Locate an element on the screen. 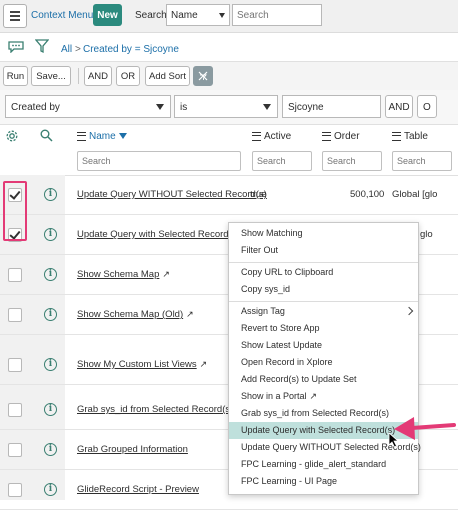 The width and height of the screenshot is (458, 510). search-field-value: Name is located at coordinates (184, 15).